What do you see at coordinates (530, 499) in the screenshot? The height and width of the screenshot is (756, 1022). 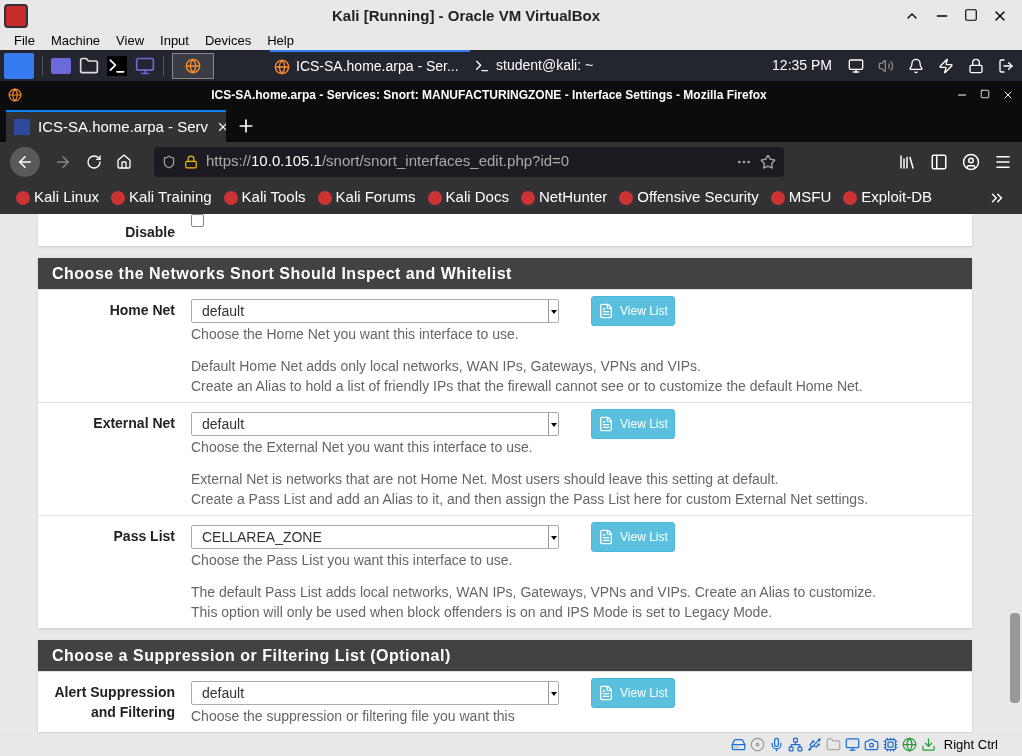 I see `help-text: Create a Pass List and add an Alias to it, and then assign the Pass List here for custom External Net settings.` at bounding box center [530, 499].